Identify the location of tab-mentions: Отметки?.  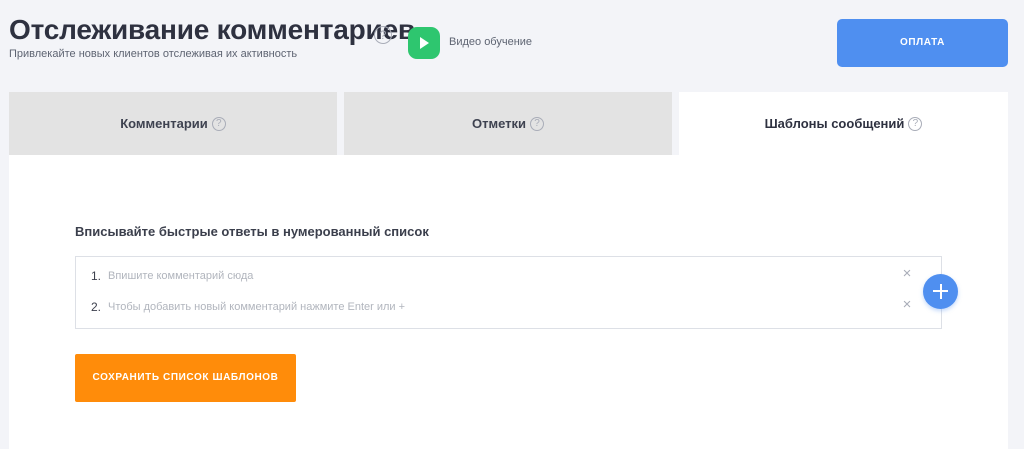
(508, 123).